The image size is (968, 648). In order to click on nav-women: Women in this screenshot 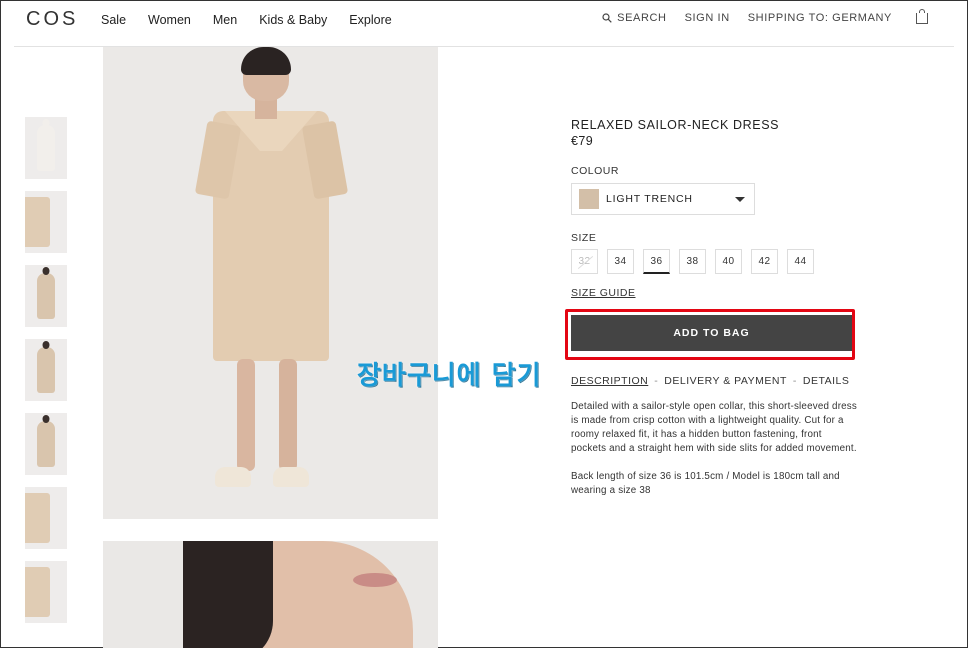, I will do `click(169, 20)`.